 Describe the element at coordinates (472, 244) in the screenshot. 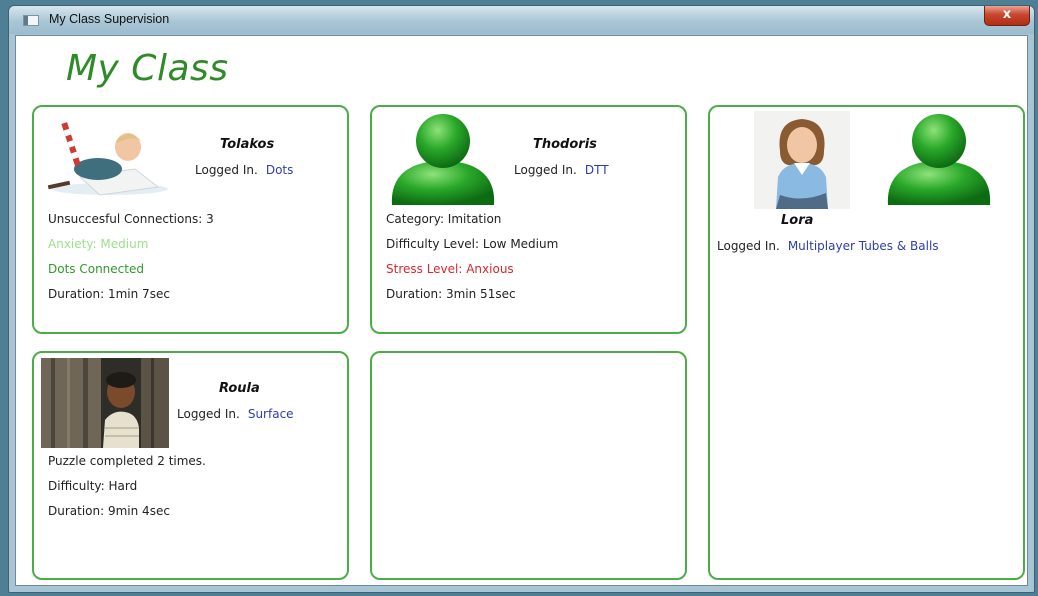

I see `detail-line: Difficulty Level: Low Medium` at that location.